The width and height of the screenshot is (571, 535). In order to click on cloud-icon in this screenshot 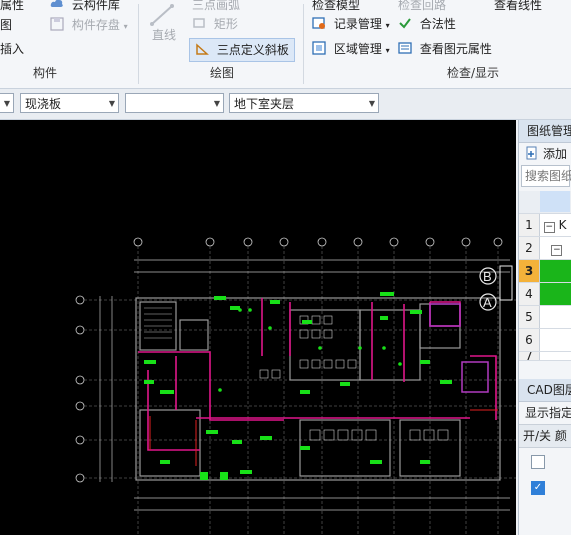, I will do `click(56, 3)`.